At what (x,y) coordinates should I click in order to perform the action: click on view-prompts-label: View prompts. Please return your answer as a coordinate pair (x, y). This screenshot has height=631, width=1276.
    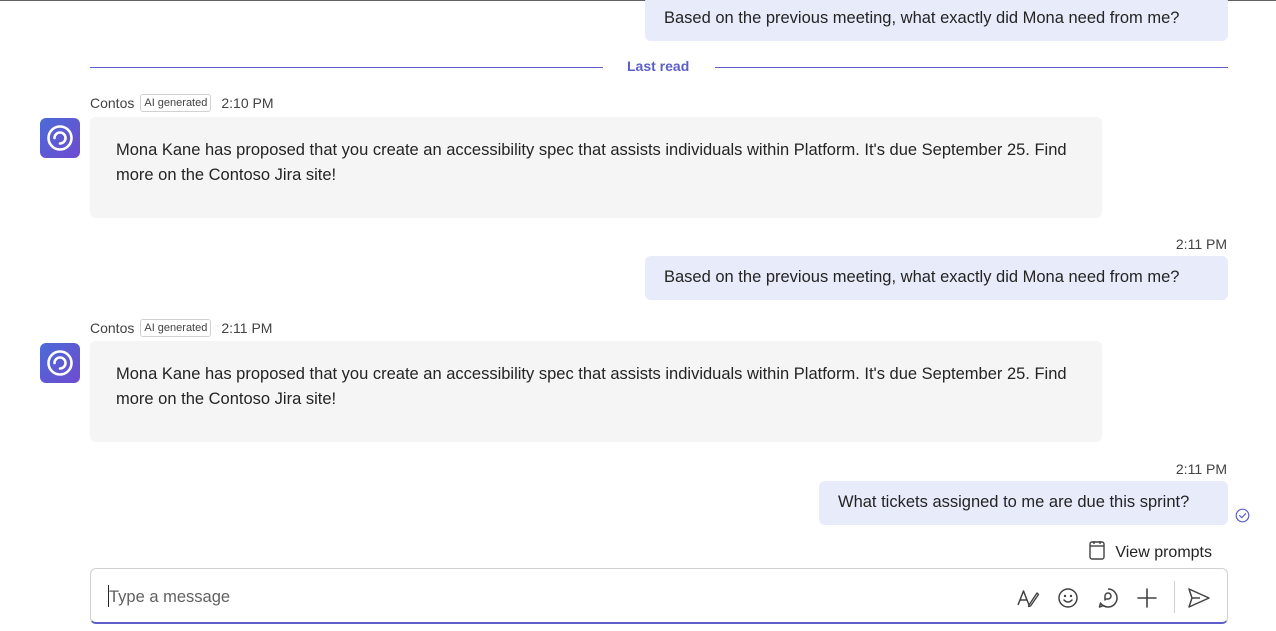
    Looking at the image, I should click on (1163, 552).